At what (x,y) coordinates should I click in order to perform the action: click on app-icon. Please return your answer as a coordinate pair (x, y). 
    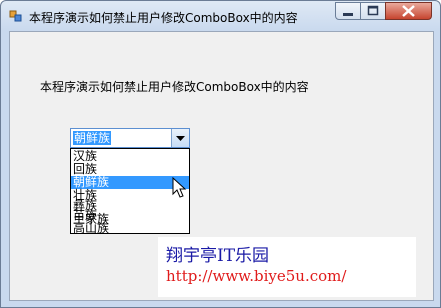
    Looking at the image, I should click on (15, 16).